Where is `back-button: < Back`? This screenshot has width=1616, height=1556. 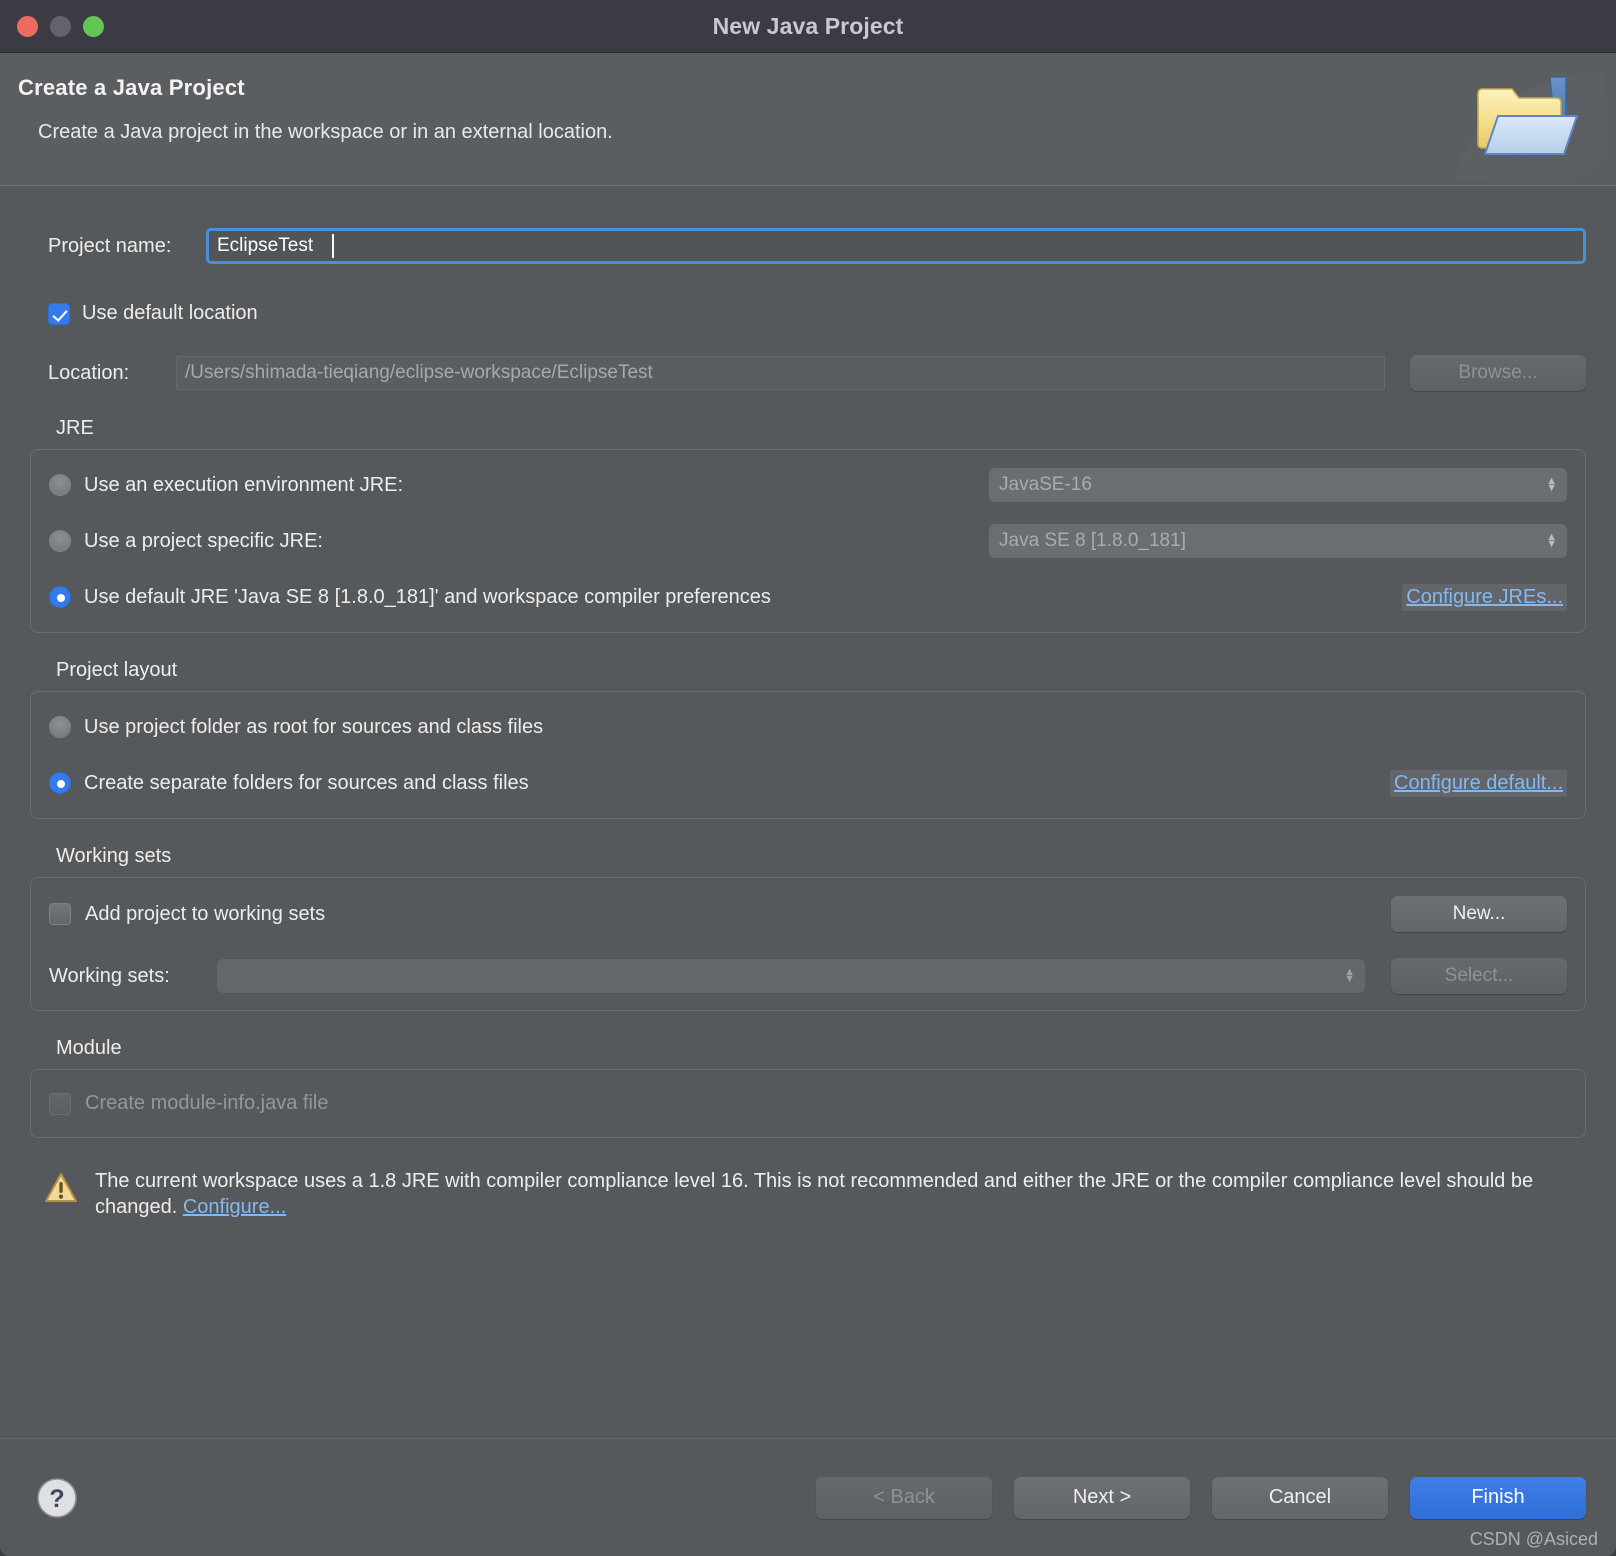
back-button: < Back is located at coordinates (904, 1497).